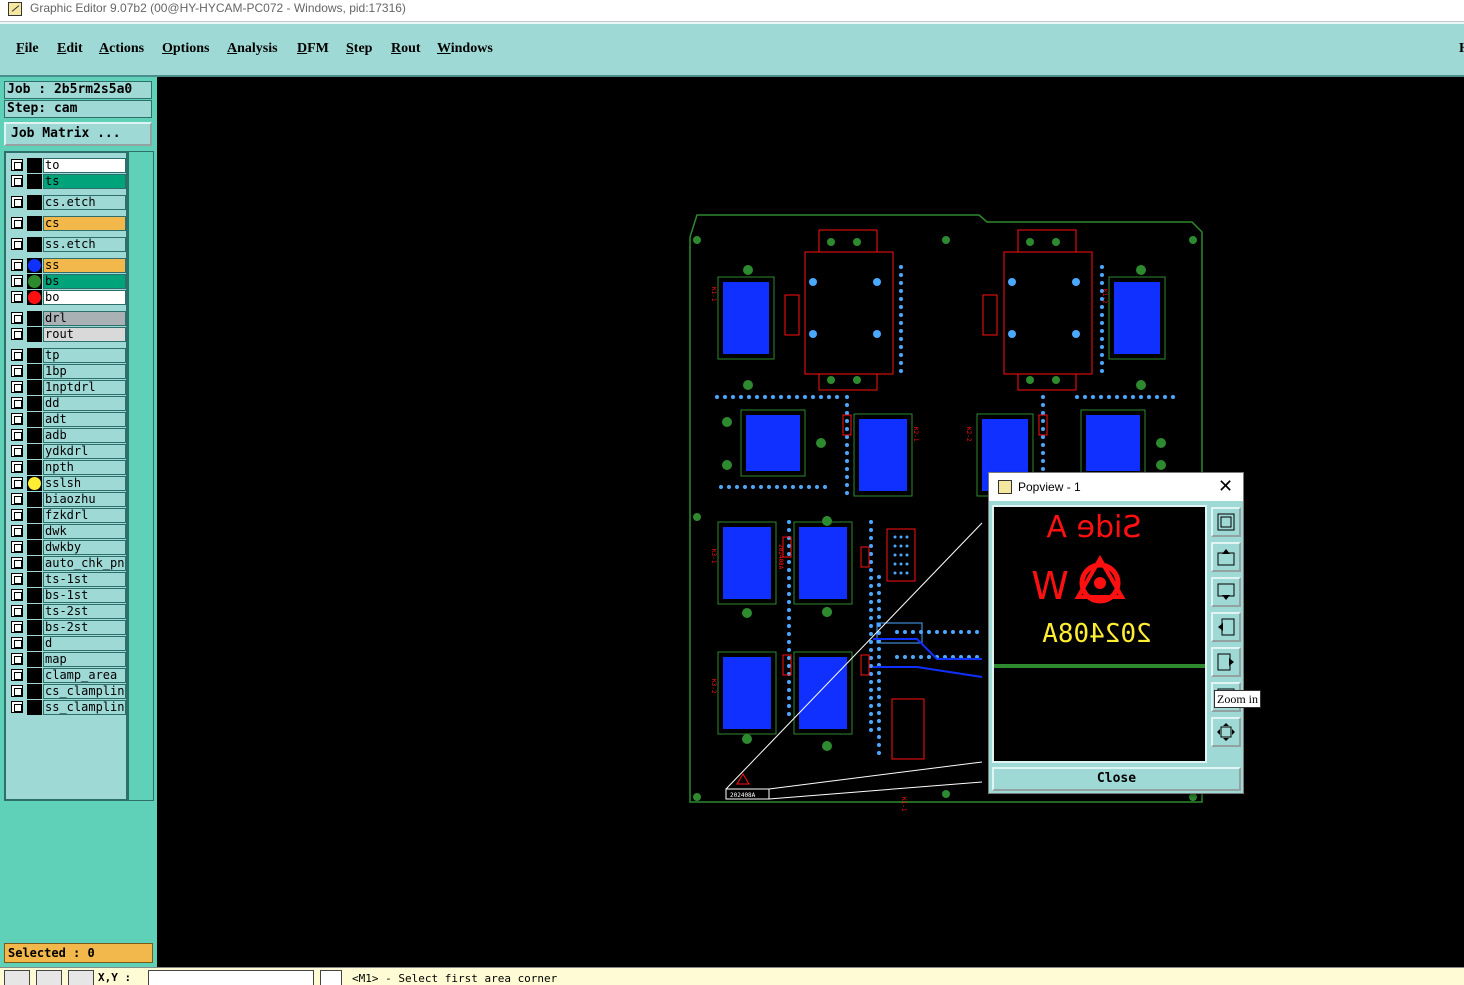  I want to click on layer-row-ss_clampline: ss_clampline, so click(68, 707).